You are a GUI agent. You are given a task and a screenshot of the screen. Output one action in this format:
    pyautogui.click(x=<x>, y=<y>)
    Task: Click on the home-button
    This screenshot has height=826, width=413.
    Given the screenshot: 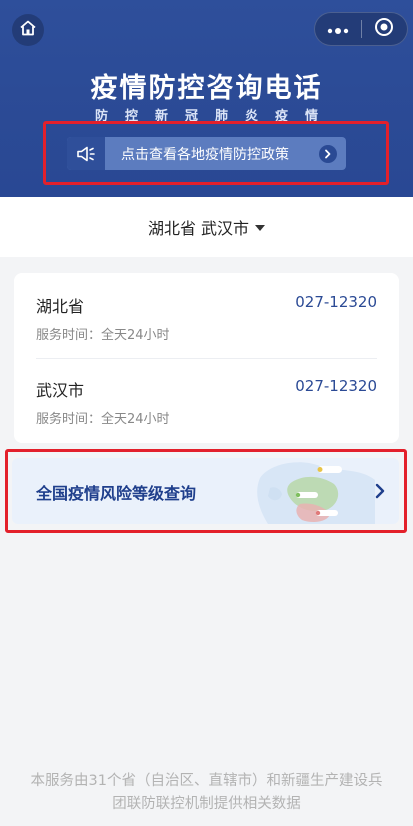 What is the action you would take?
    pyautogui.click(x=28, y=30)
    